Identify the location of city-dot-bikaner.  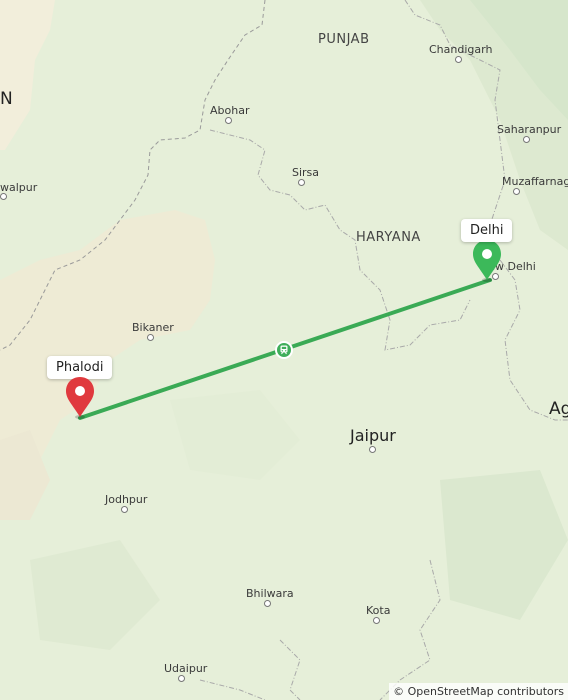
(150, 337).